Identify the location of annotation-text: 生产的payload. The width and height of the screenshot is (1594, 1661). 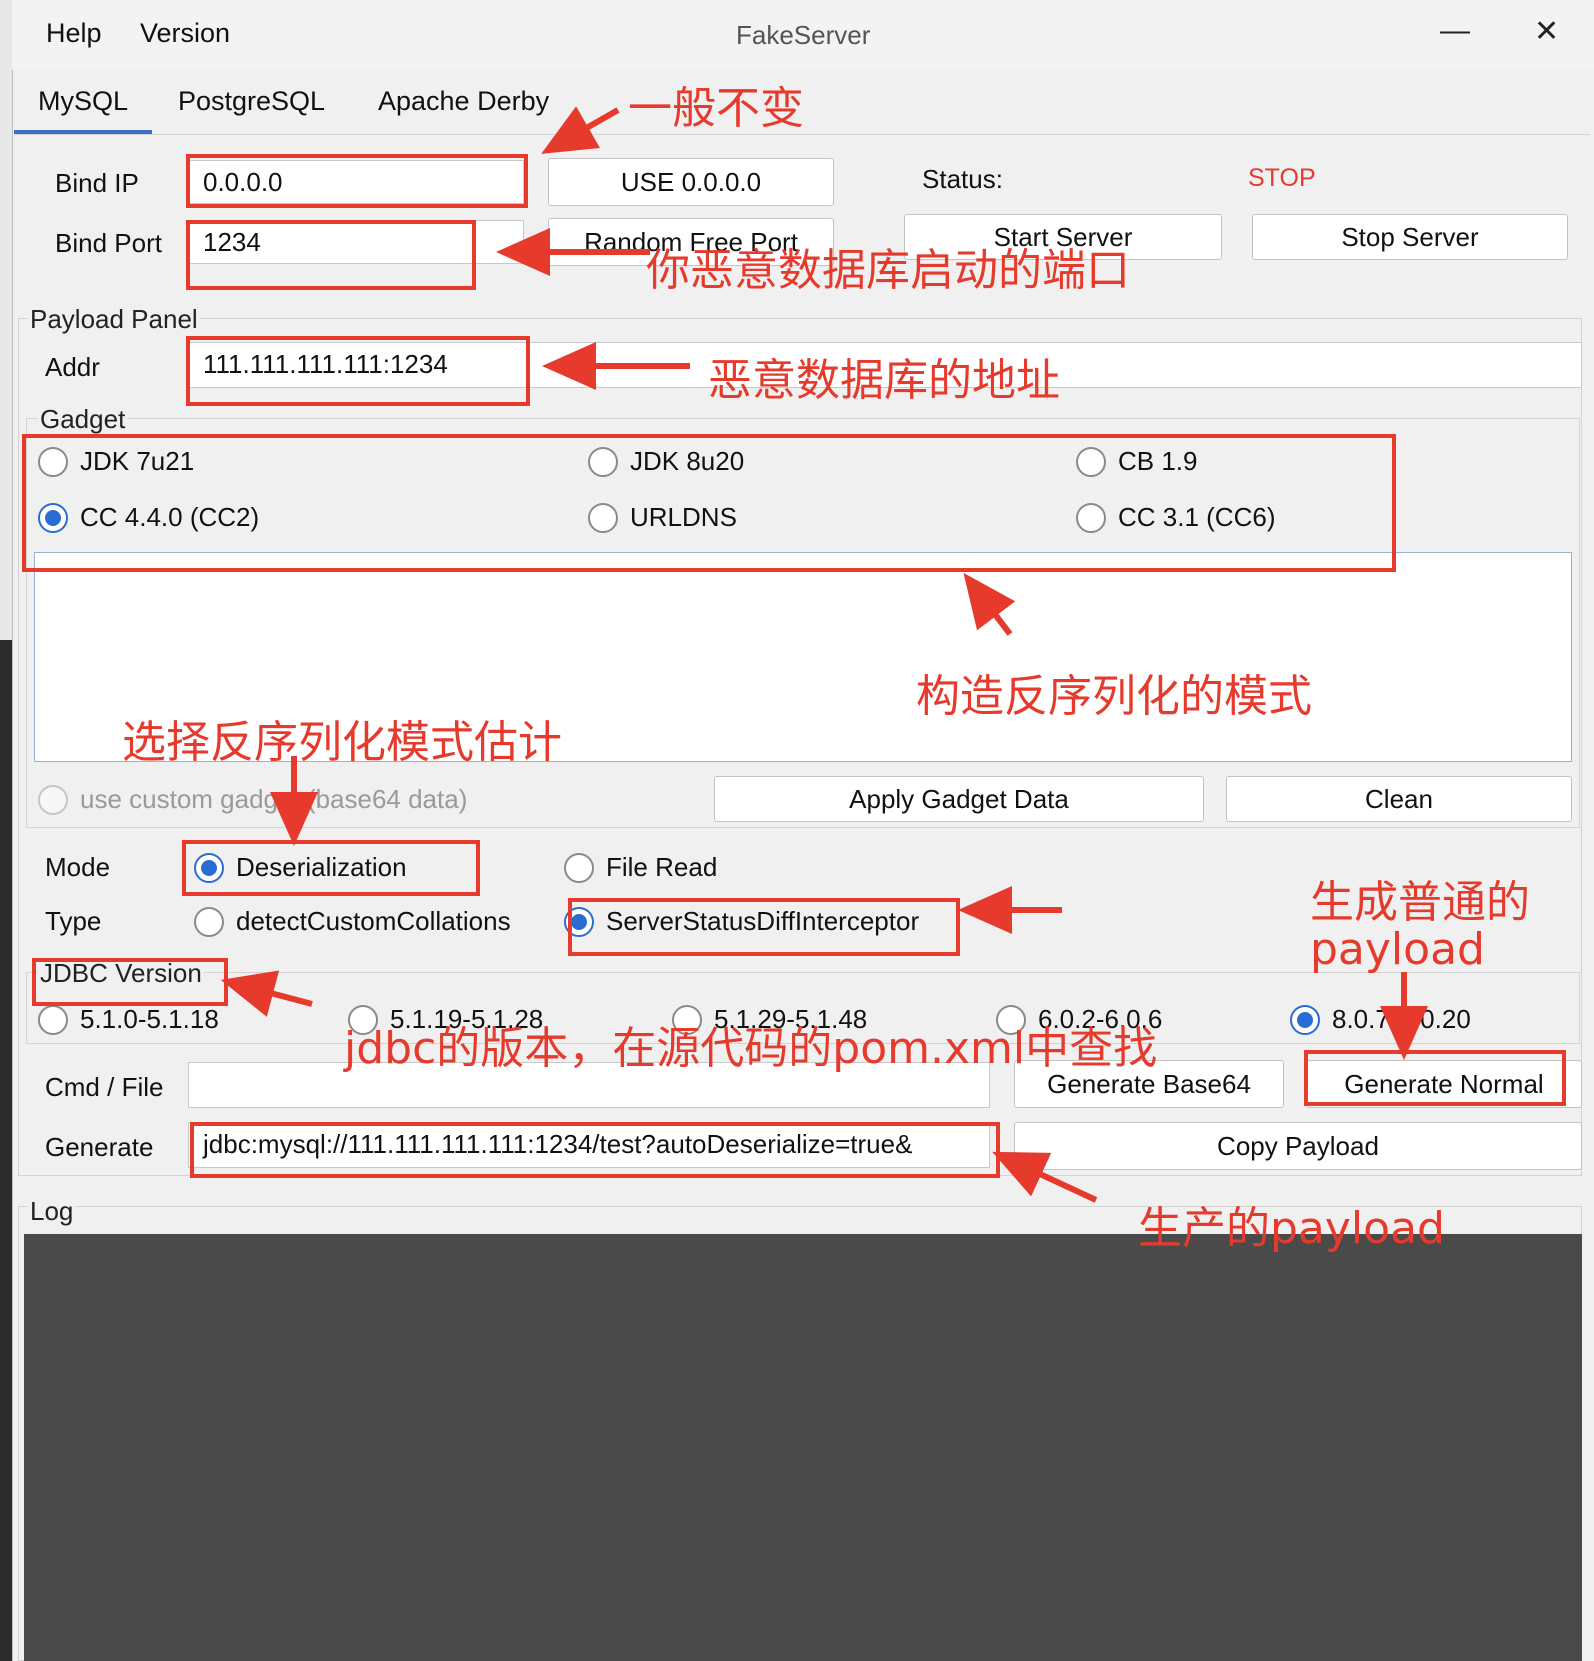
(1291, 1228).